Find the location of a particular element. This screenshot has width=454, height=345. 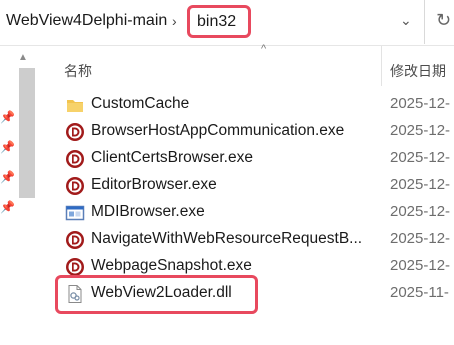

refresh-icon: ↻ is located at coordinates (443, 20).